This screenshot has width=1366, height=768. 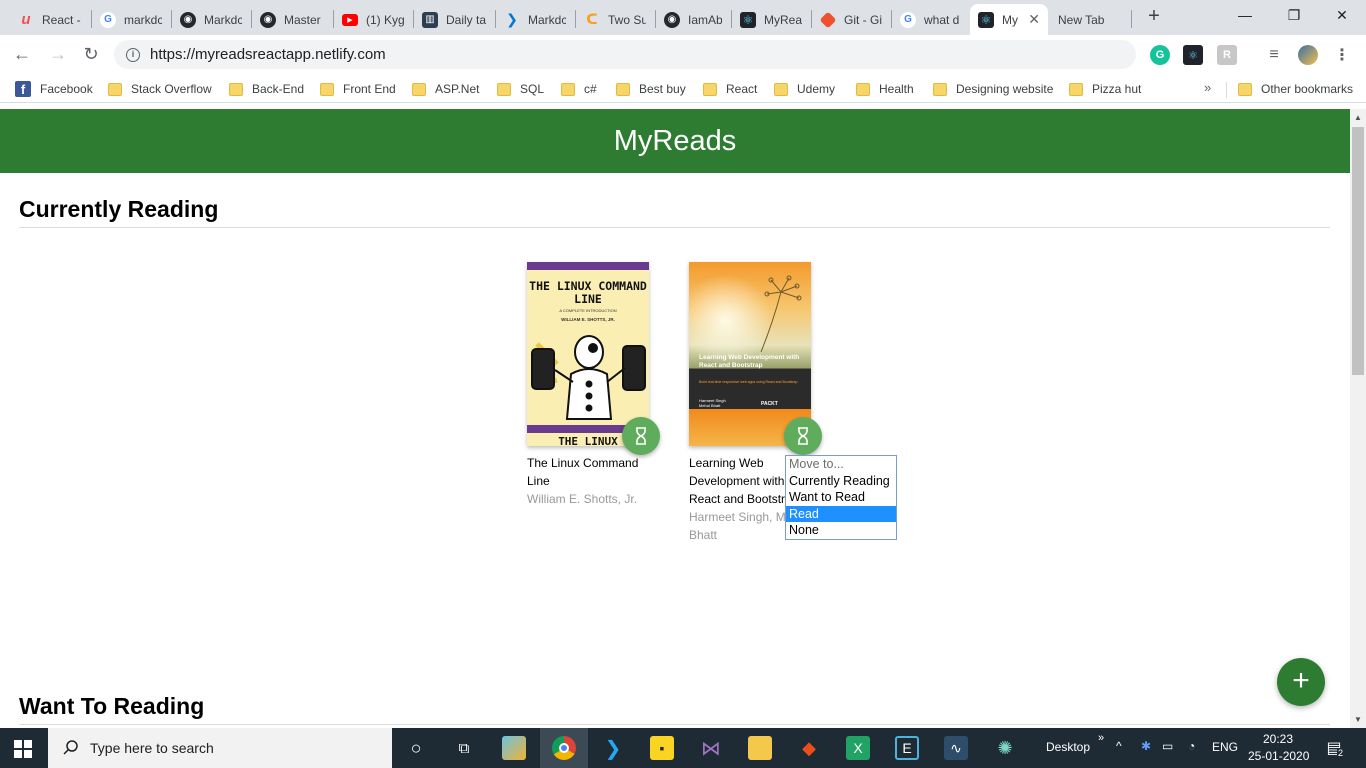 What do you see at coordinates (535, 19) in the screenshot?
I see `browser-tab: ❯ Markdc` at bounding box center [535, 19].